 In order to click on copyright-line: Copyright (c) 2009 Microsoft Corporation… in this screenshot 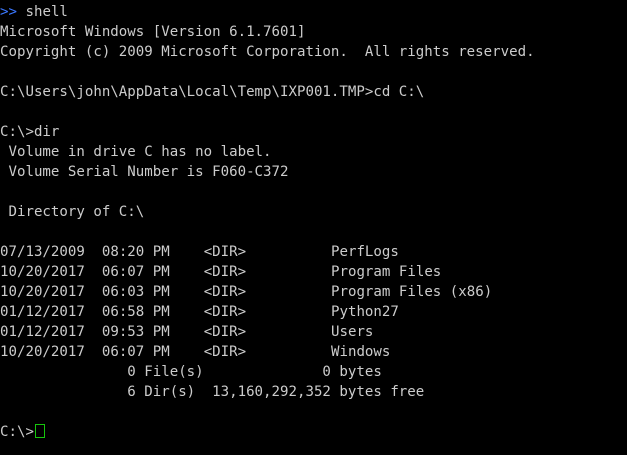, I will do `click(267, 52)`.